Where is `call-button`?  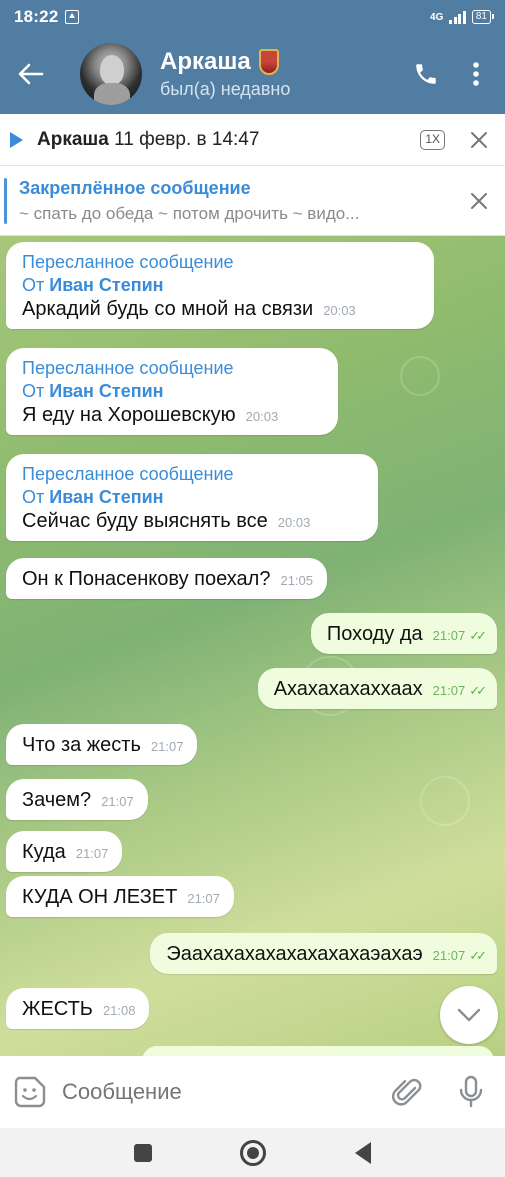 call-button is located at coordinates (426, 74).